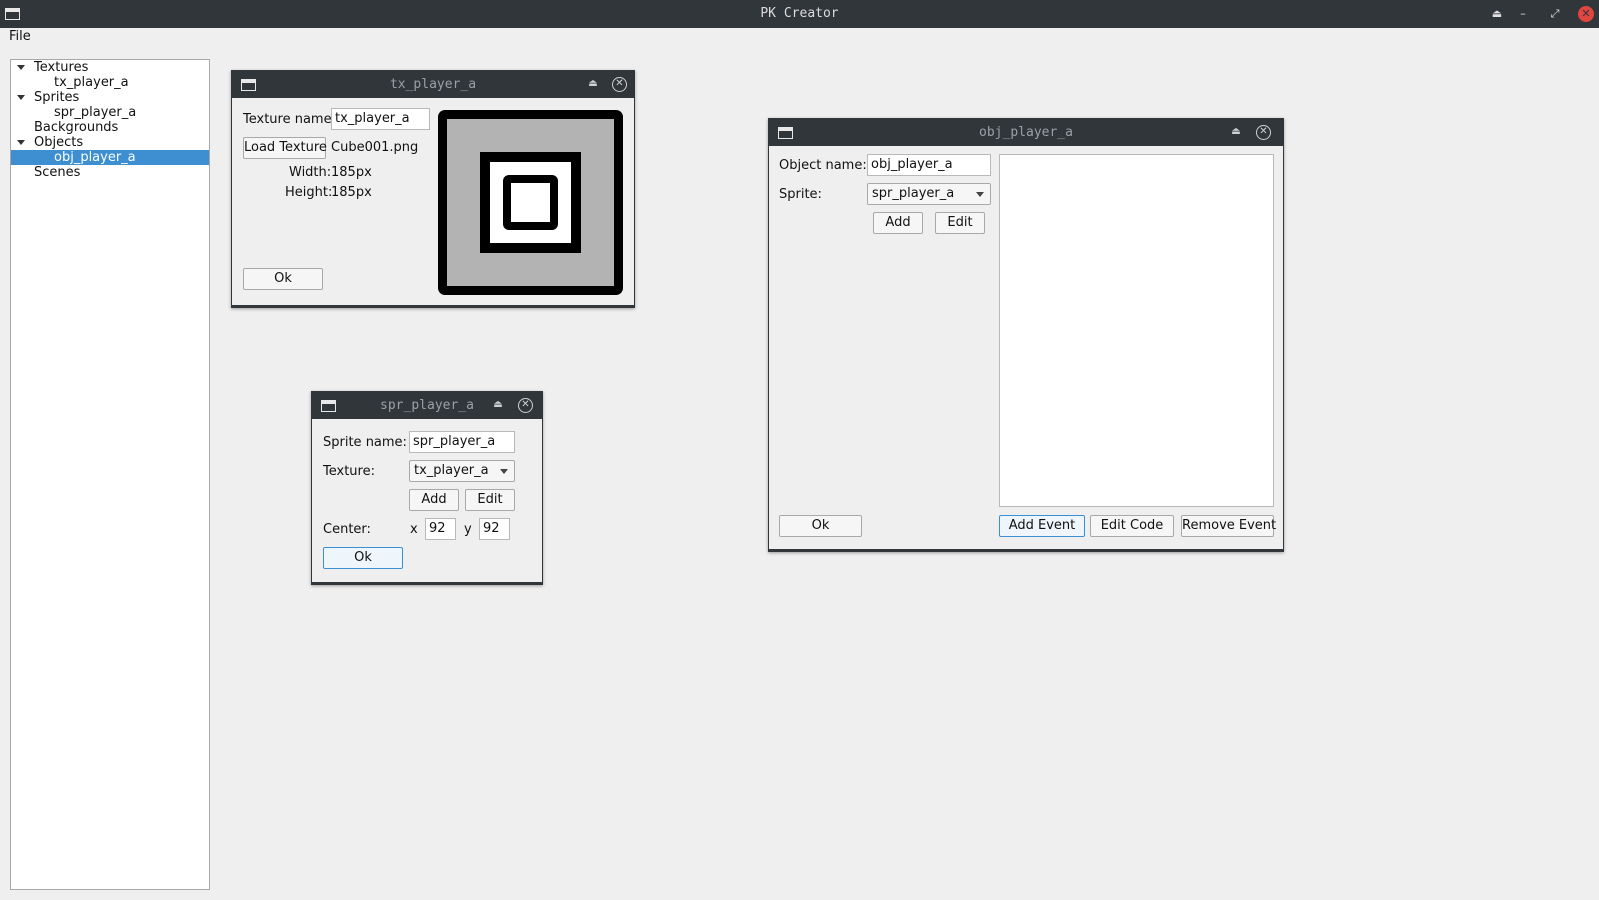 The height and width of the screenshot is (900, 1599). I want to click on texture-combo: tx_player_a, so click(462, 471).